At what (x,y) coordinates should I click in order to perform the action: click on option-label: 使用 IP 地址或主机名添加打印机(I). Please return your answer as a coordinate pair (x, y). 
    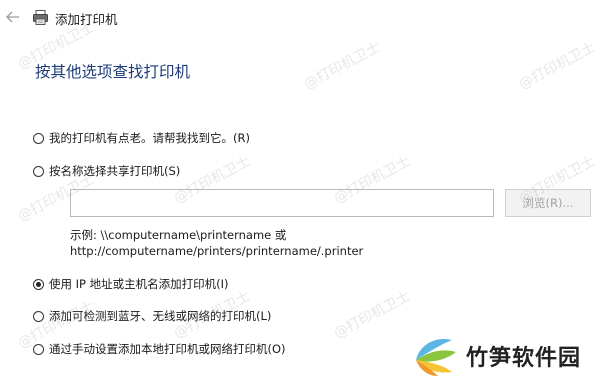
    Looking at the image, I should click on (139, 284).